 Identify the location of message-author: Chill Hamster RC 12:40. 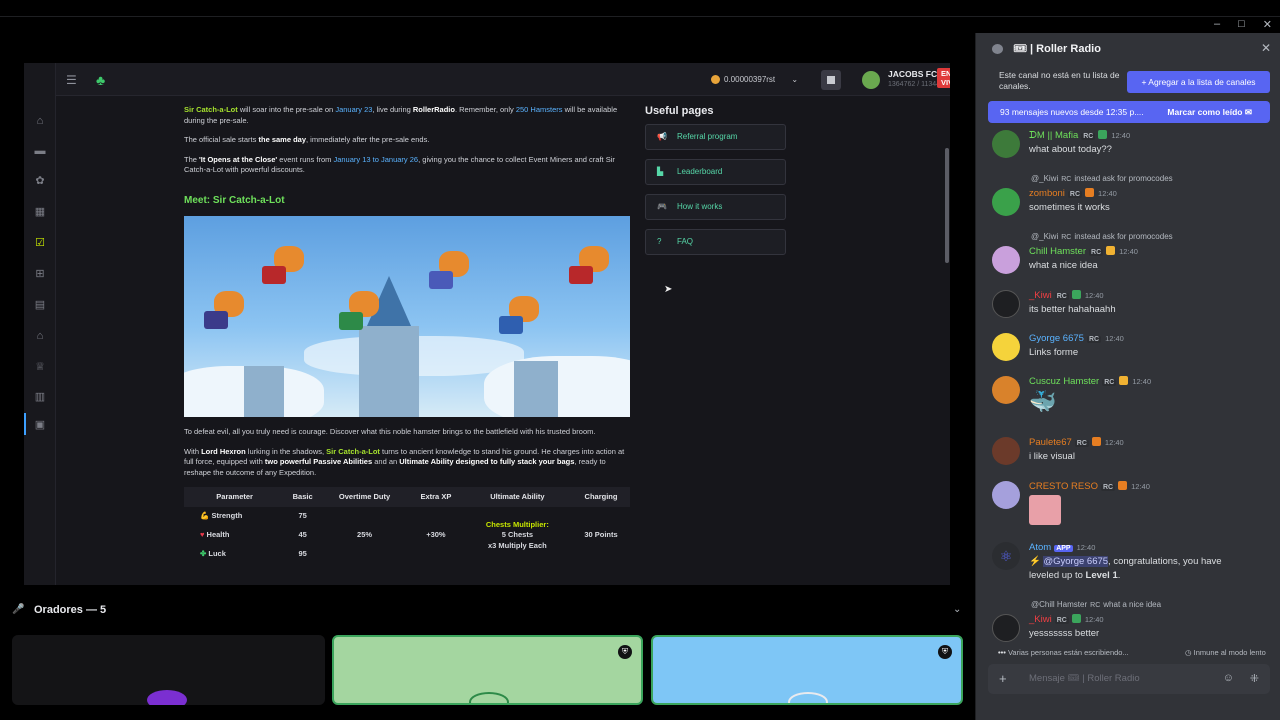
(1083, 251).